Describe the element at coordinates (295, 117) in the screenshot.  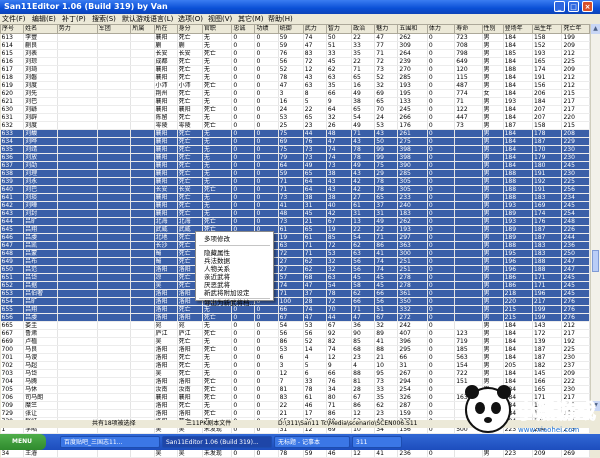
I see `table-row: 631 刘辟 陈留 死亡无 0 0 53 65 32 54 24 266 0 447 男 184 207 220` at that location.